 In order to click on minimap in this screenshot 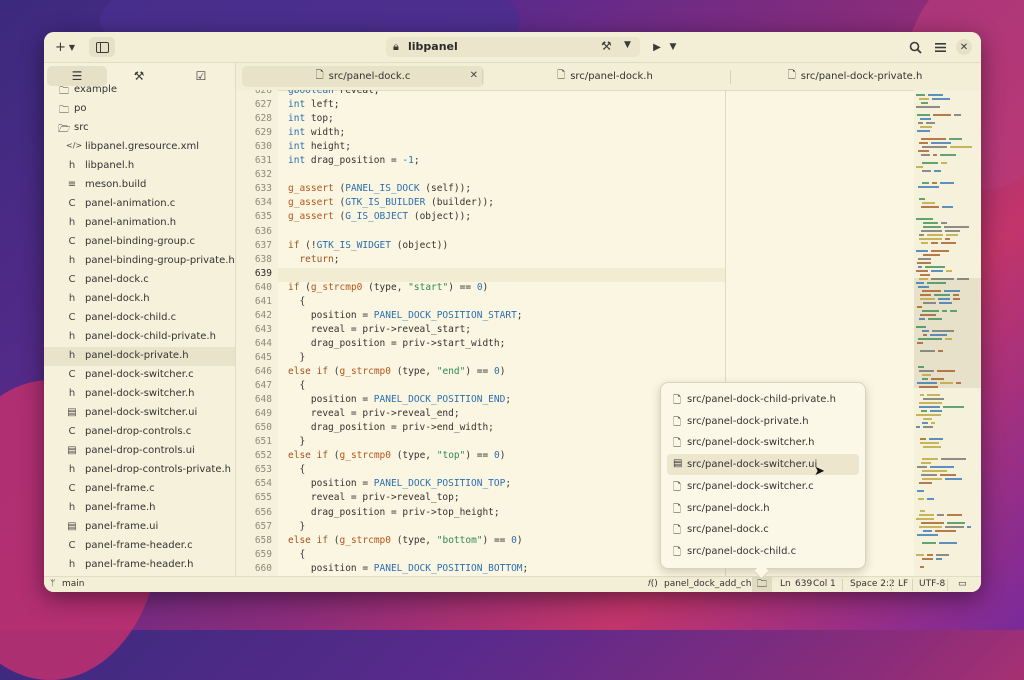, I will do `click(947, 333)`.